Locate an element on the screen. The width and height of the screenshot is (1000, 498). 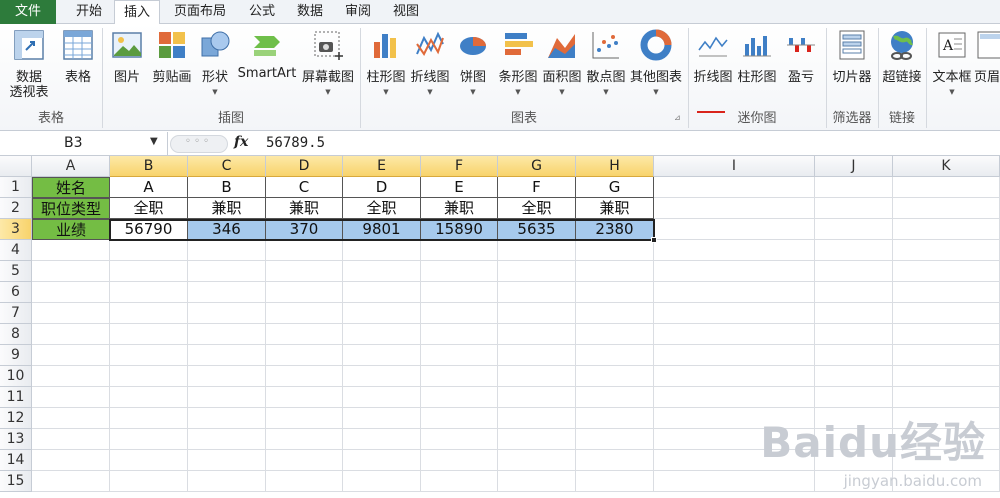
cell-d13 is located at coordinates (304, 439).